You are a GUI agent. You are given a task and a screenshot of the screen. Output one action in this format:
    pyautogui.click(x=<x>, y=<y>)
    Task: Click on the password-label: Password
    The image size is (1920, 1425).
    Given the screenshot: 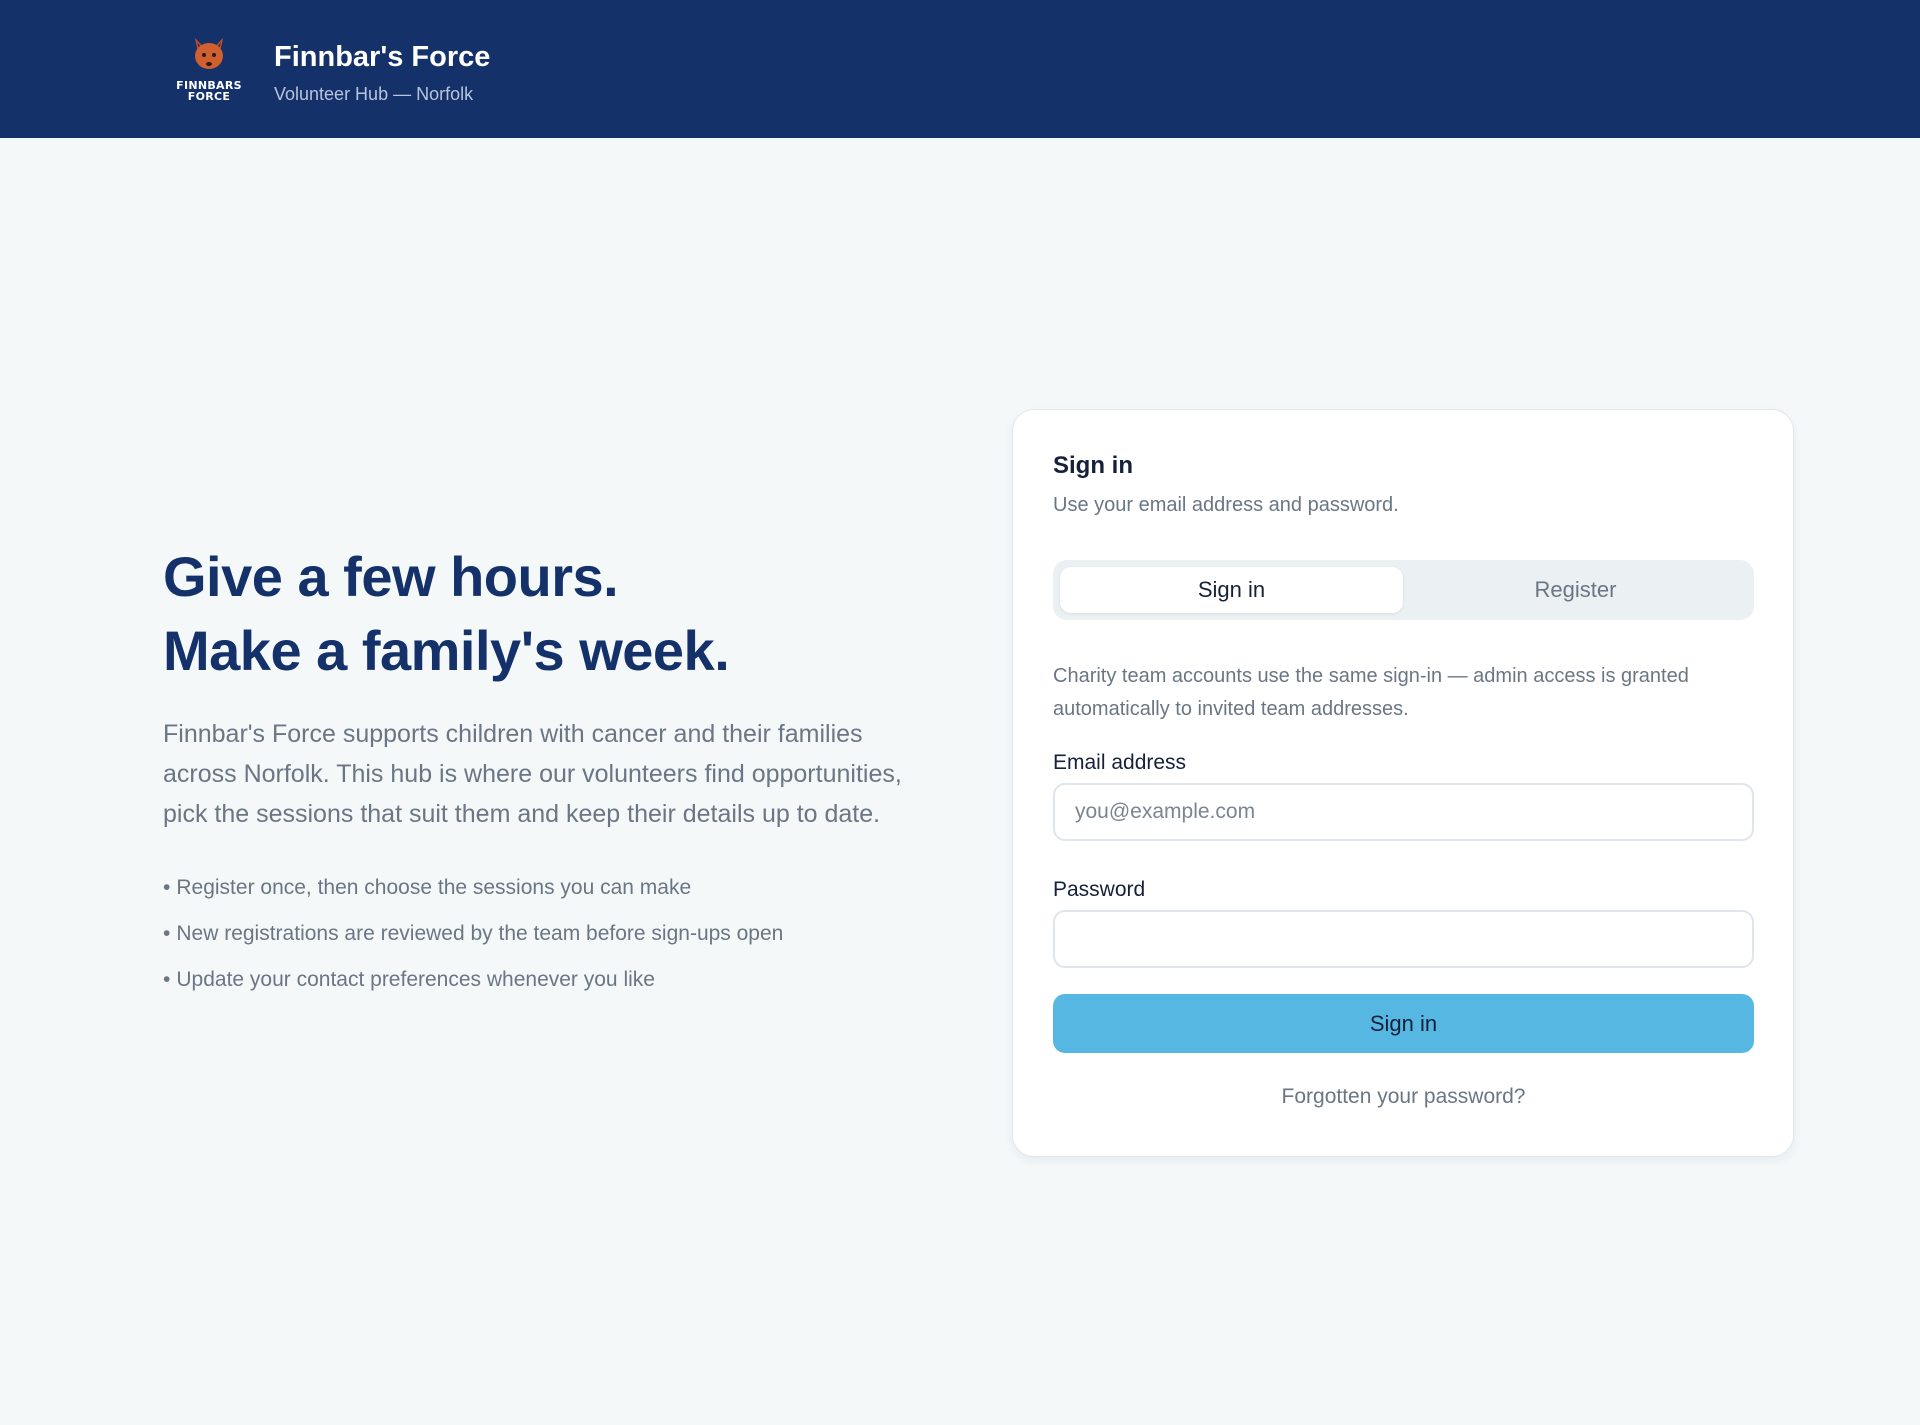 What is the action you would take?
    pyautogui.click(x=1099, y=889)
    